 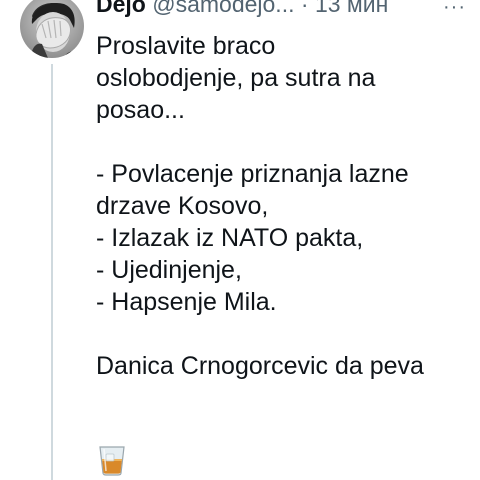 I want to click on timestamp: 13 мин, so click(x=351, y=8).